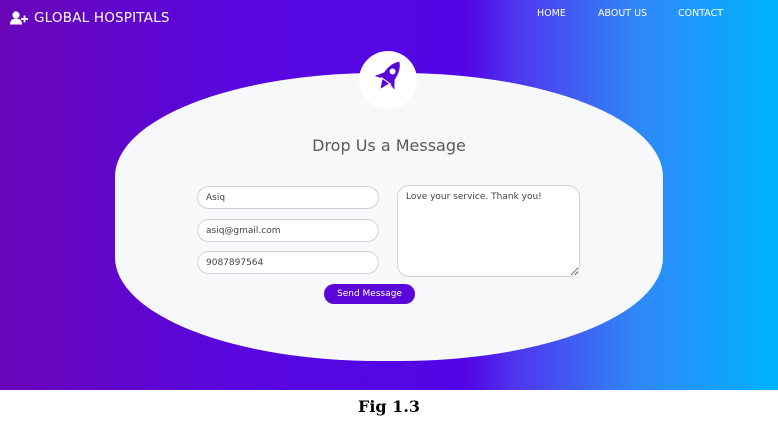 This screenshot has height=428, width=778. Describe the element at coordinates (288, 197) in the screenshot. I see `name-field` at that location.